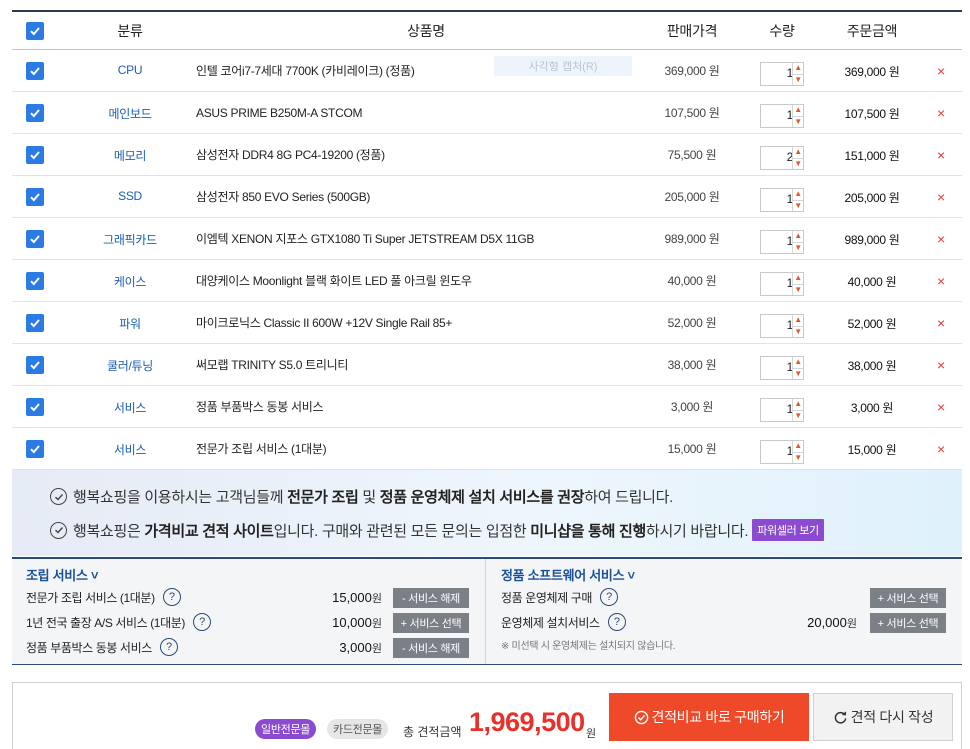 Image resolution: width=970 pixels, height=749 pixels. What do you see at coordinates (426, 112) in the screenshot?
I see `row-product-name: ASUS PRIME B250M-A STCOM` at bounding box center [426, 112].